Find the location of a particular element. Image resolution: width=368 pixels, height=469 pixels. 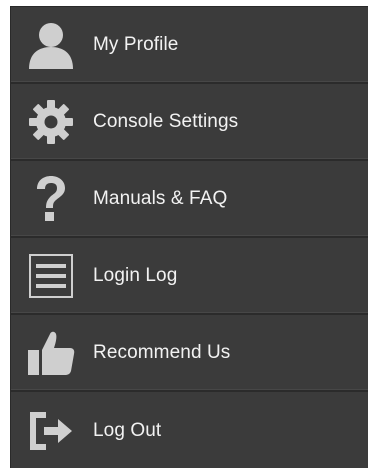

list-icon is located at coordinates (51, 276).